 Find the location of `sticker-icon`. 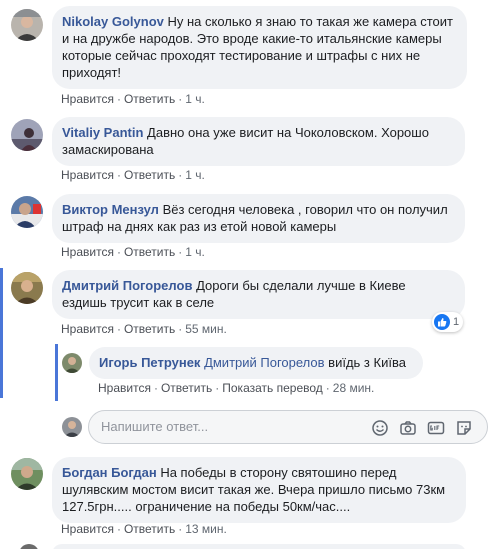

sticker-icon is located at coordinates (464, 428).